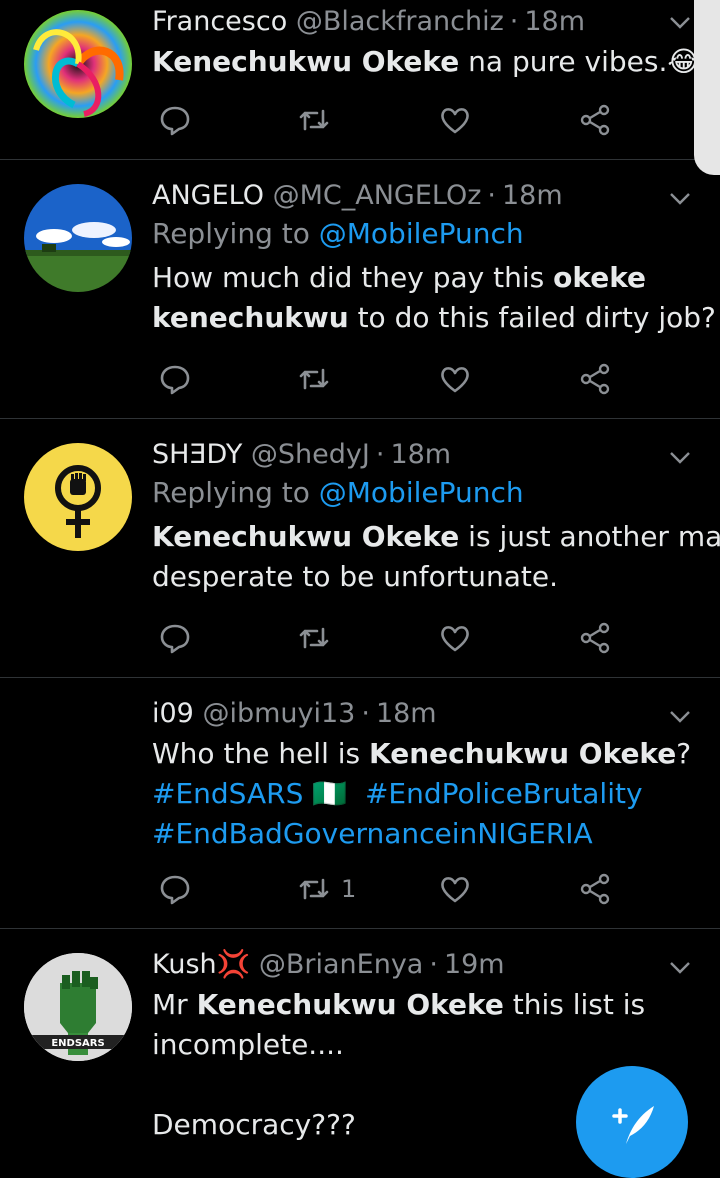 The height and width of the screenshot is (1178, 720). What do you see at coordinates (387, 889) in the screenshot?
I see `tweet-actions: 1` at bounding box center [387, 889].